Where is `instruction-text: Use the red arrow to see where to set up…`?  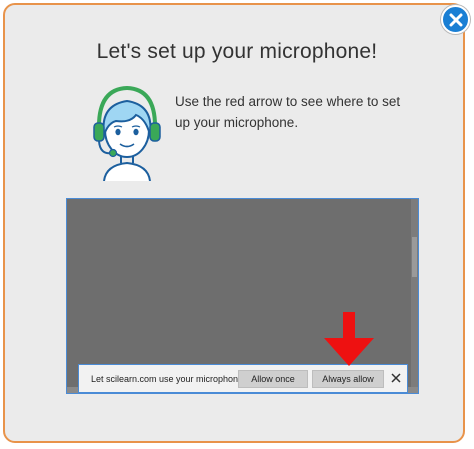
instruction-text: Use the red arrow to see where to set up… is located at coordinates (288, 112).